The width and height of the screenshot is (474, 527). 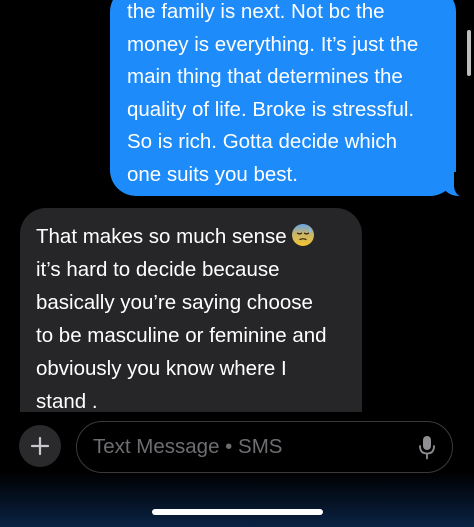 What do you see at coordinates (174, 302) in the screenshot?
I see `message-line: basically you’re saying choose` at bounding box center [174, 302].